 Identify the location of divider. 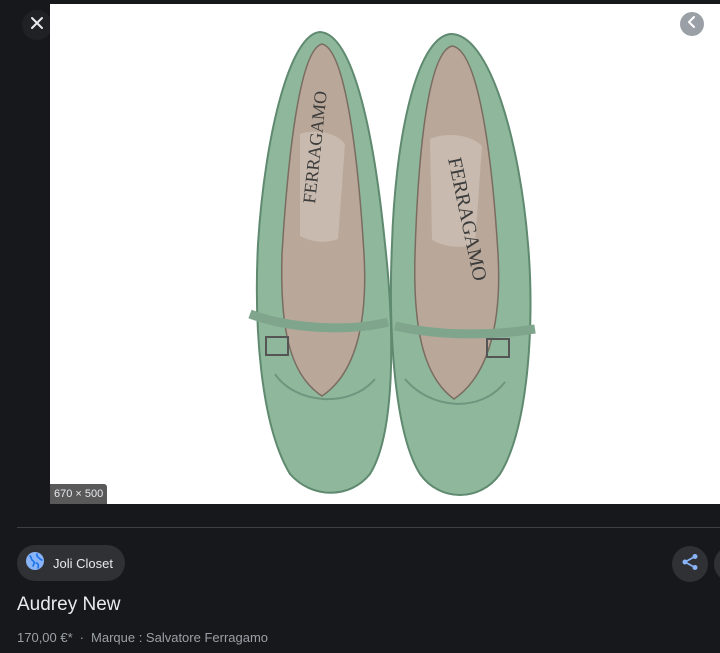
(368, 527).